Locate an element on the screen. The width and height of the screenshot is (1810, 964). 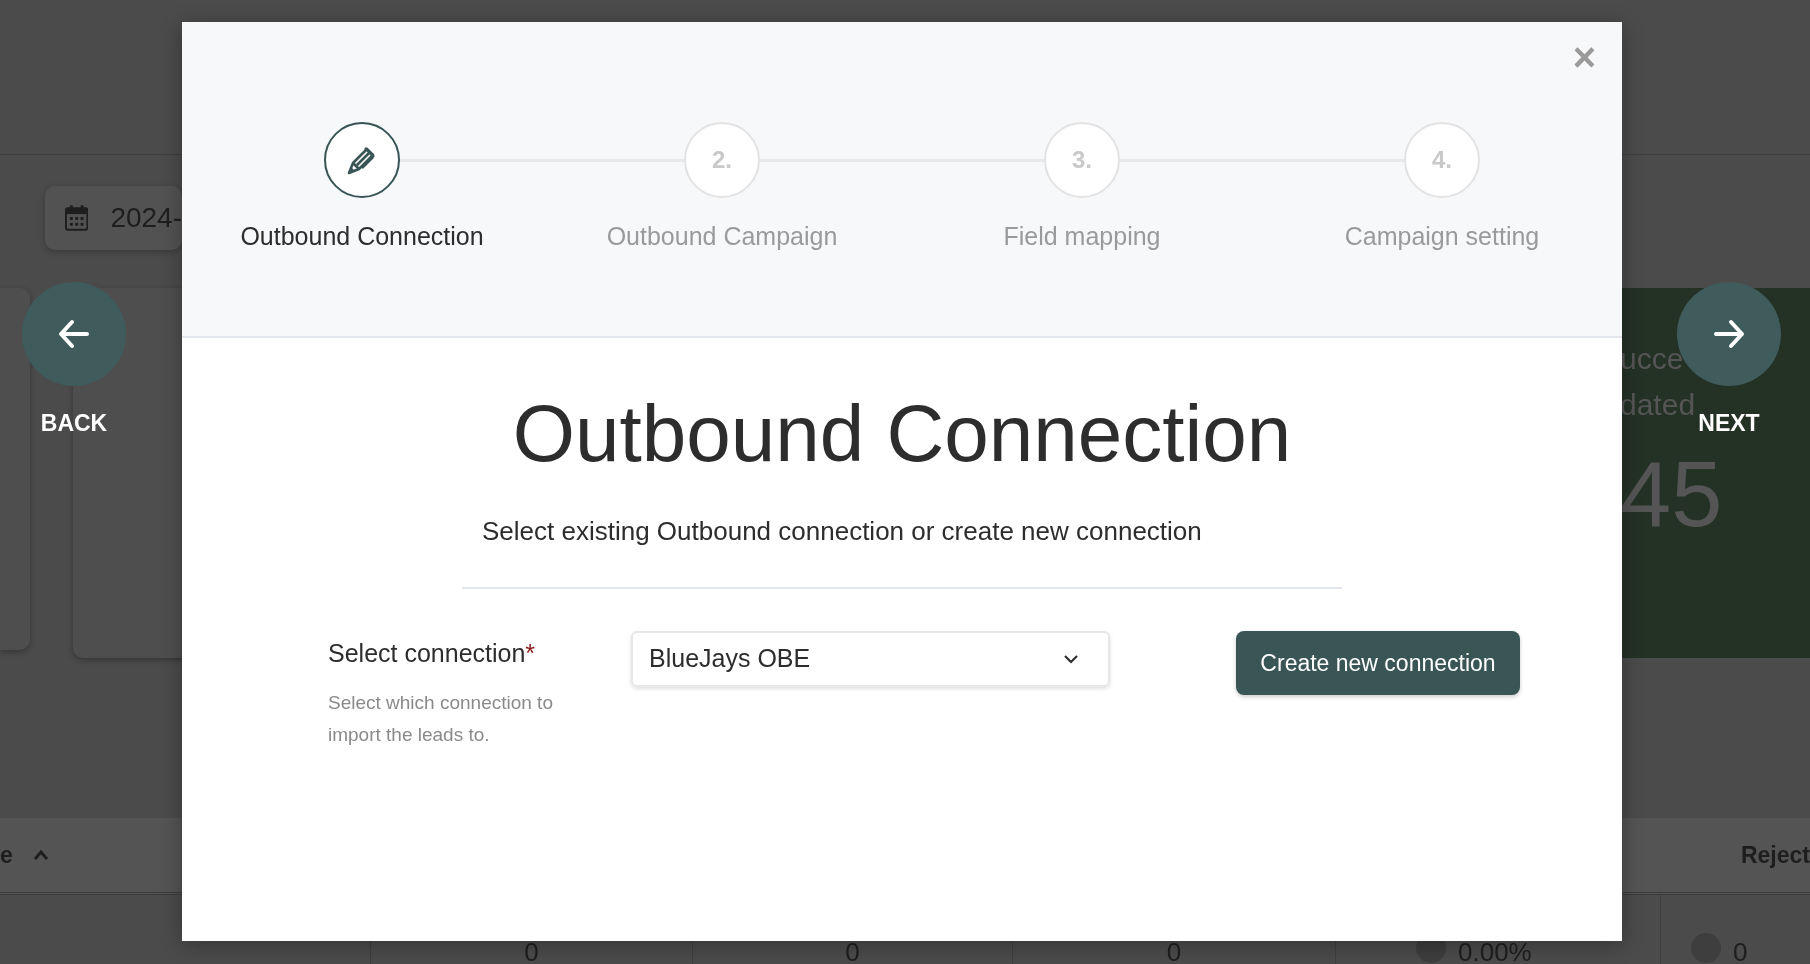
help-text: Select which connection to import the leads to. is located at coordinates (441, 718).